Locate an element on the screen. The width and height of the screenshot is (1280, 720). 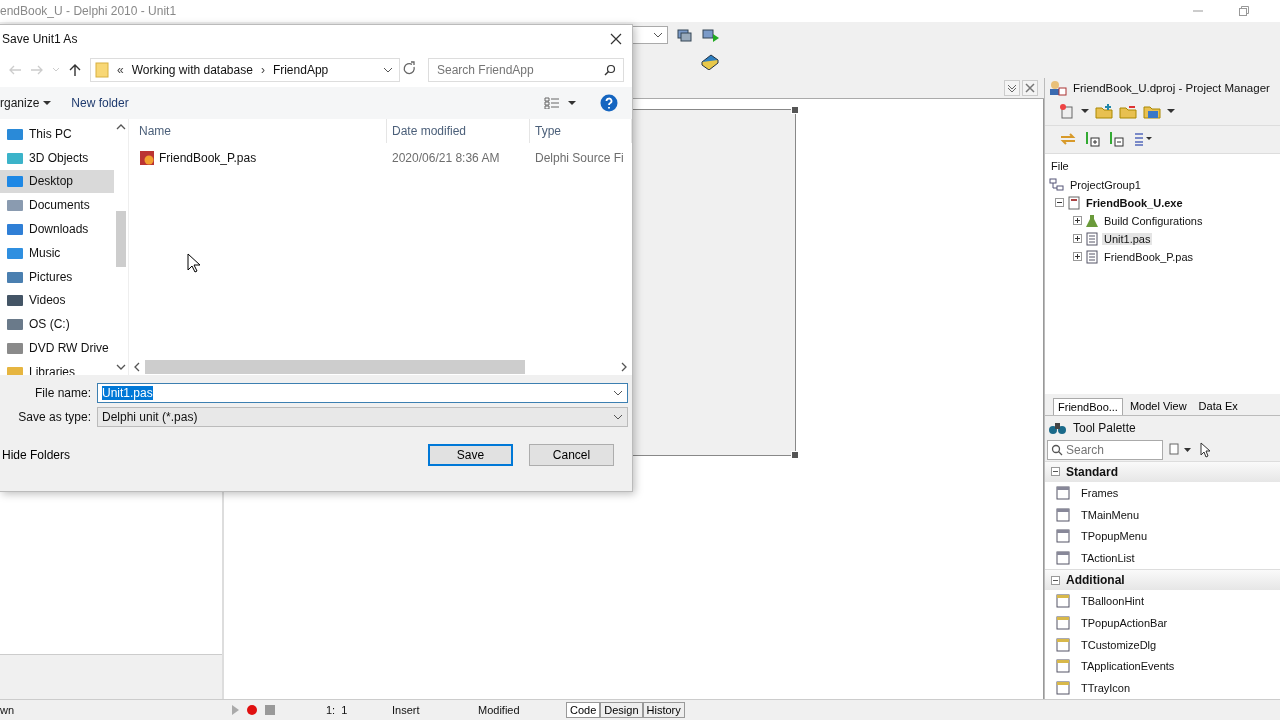
column-header: Date modified is located at coordinates (458, 131).